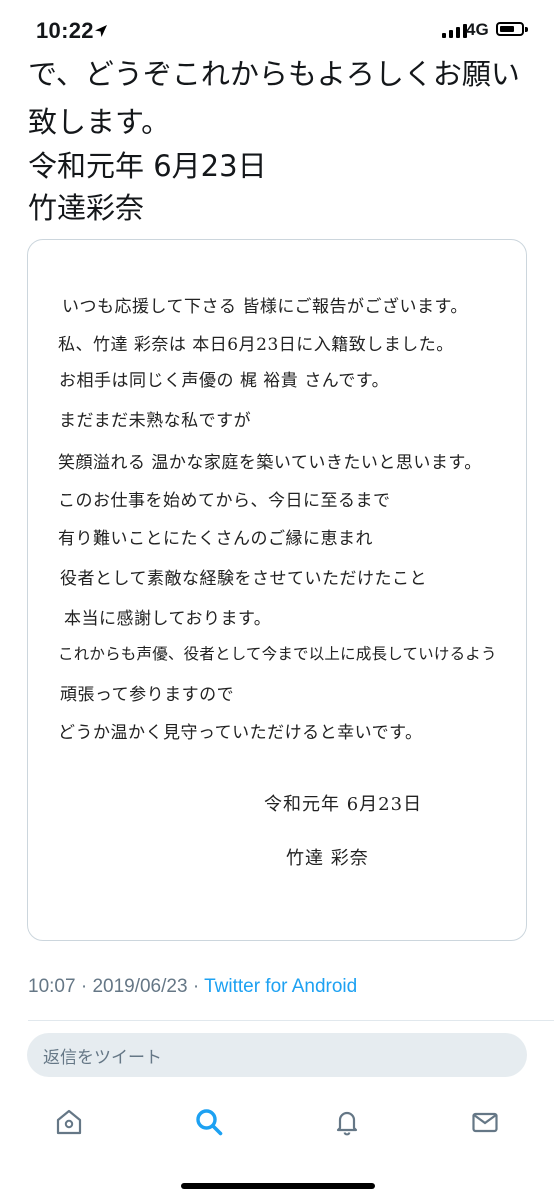 The width and height of the screenshot is (554, 1200). I want to click on letter-line: 役者として素敵な経験をさせていただけたこと, so click(243, 579).